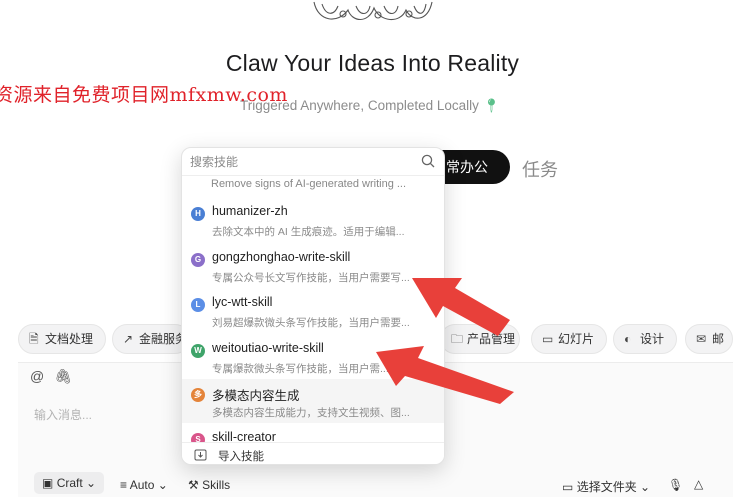  What do you see at coordinates (198, 305) in the screenshot?
I see `skill-avatar: L` at bounding box center [198, 305].